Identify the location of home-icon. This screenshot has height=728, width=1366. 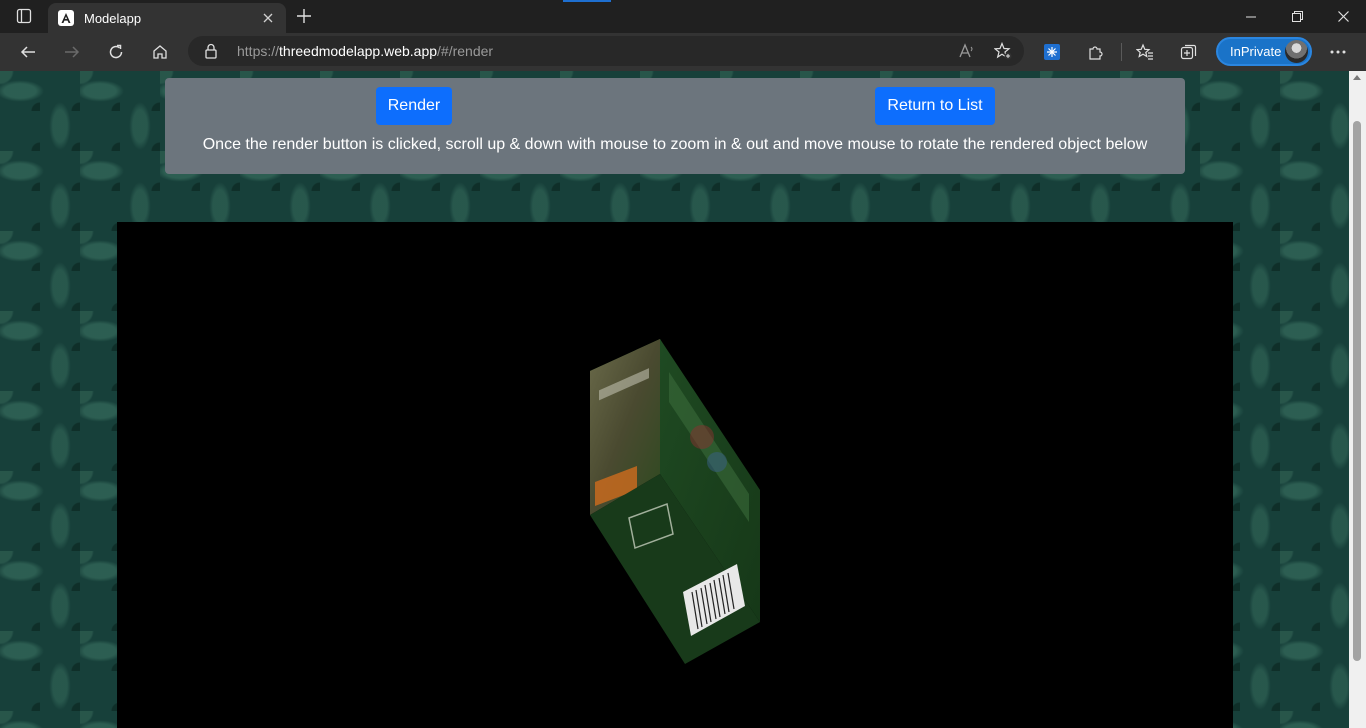
(160, 52).